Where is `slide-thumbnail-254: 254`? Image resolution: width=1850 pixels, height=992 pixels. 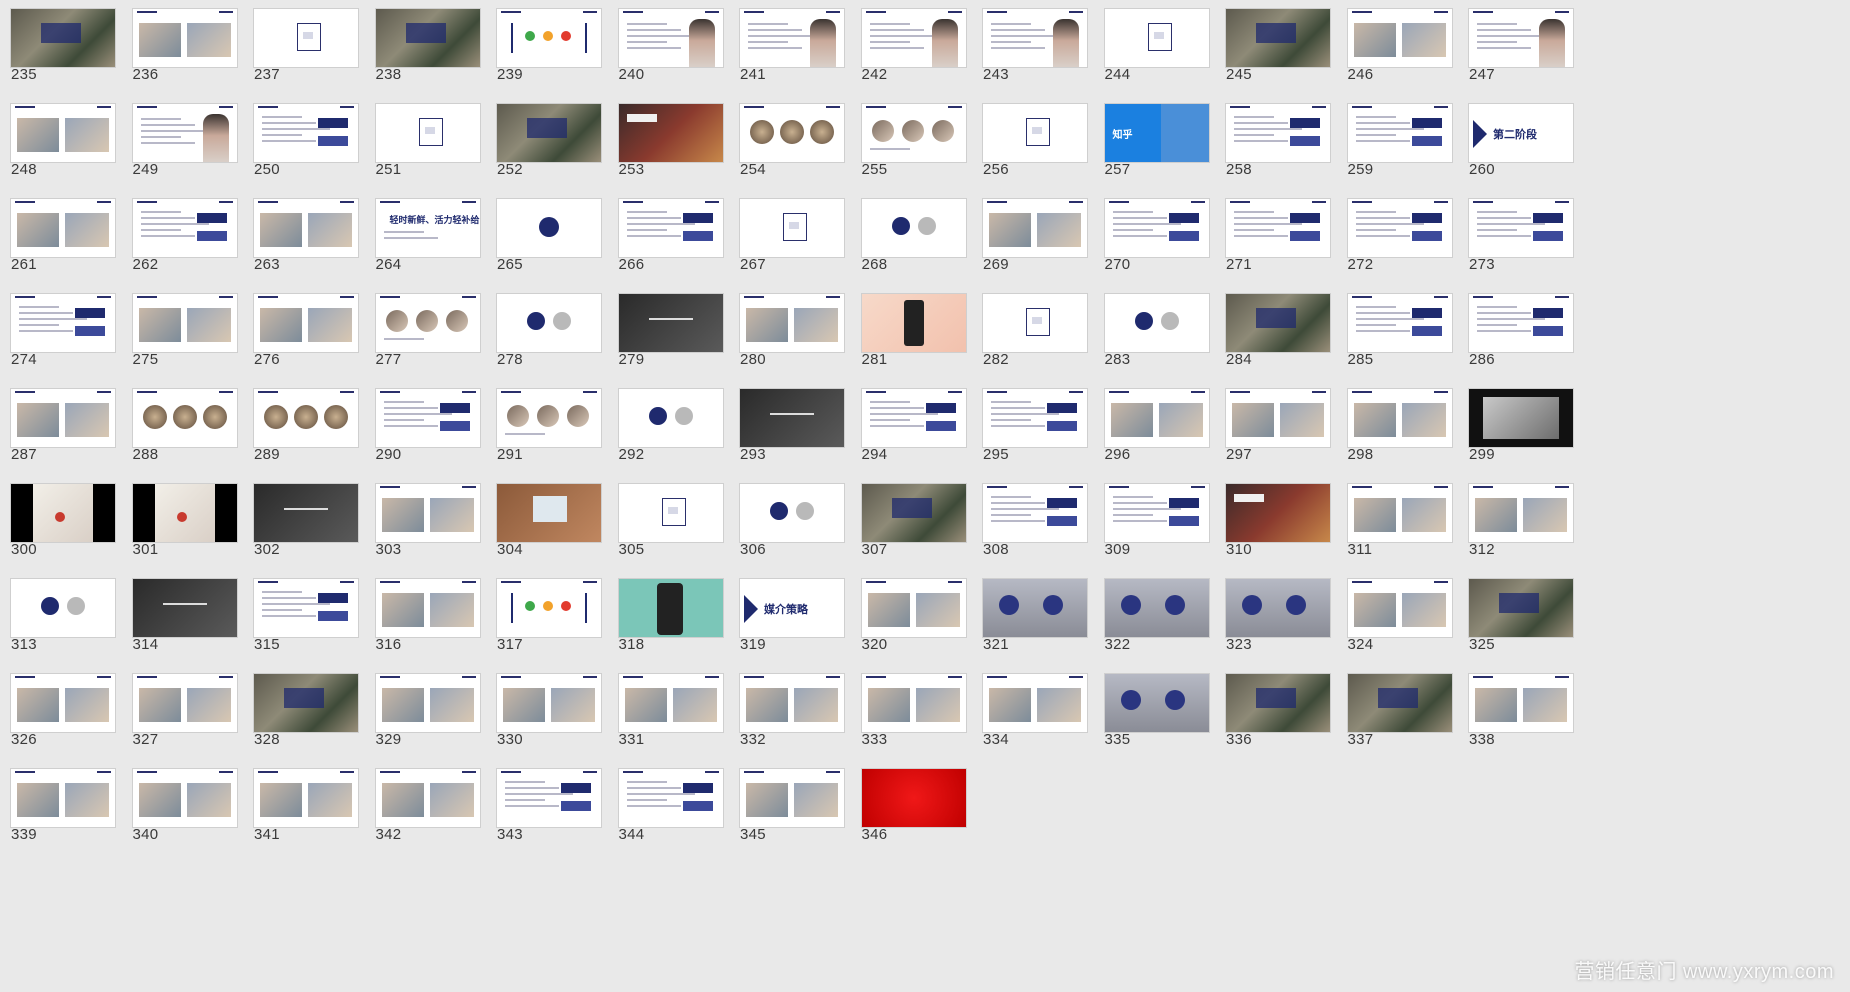 slide-thumbnail-254: 254 is located at coordinates (786, 137).